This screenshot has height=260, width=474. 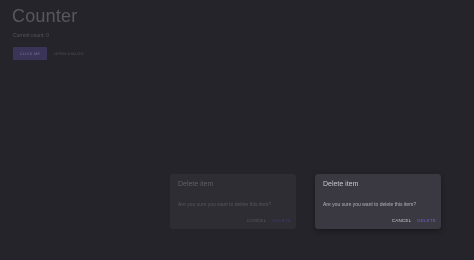 I want to click on current-count-text: Current count: 0, so click(x=31, y=36).